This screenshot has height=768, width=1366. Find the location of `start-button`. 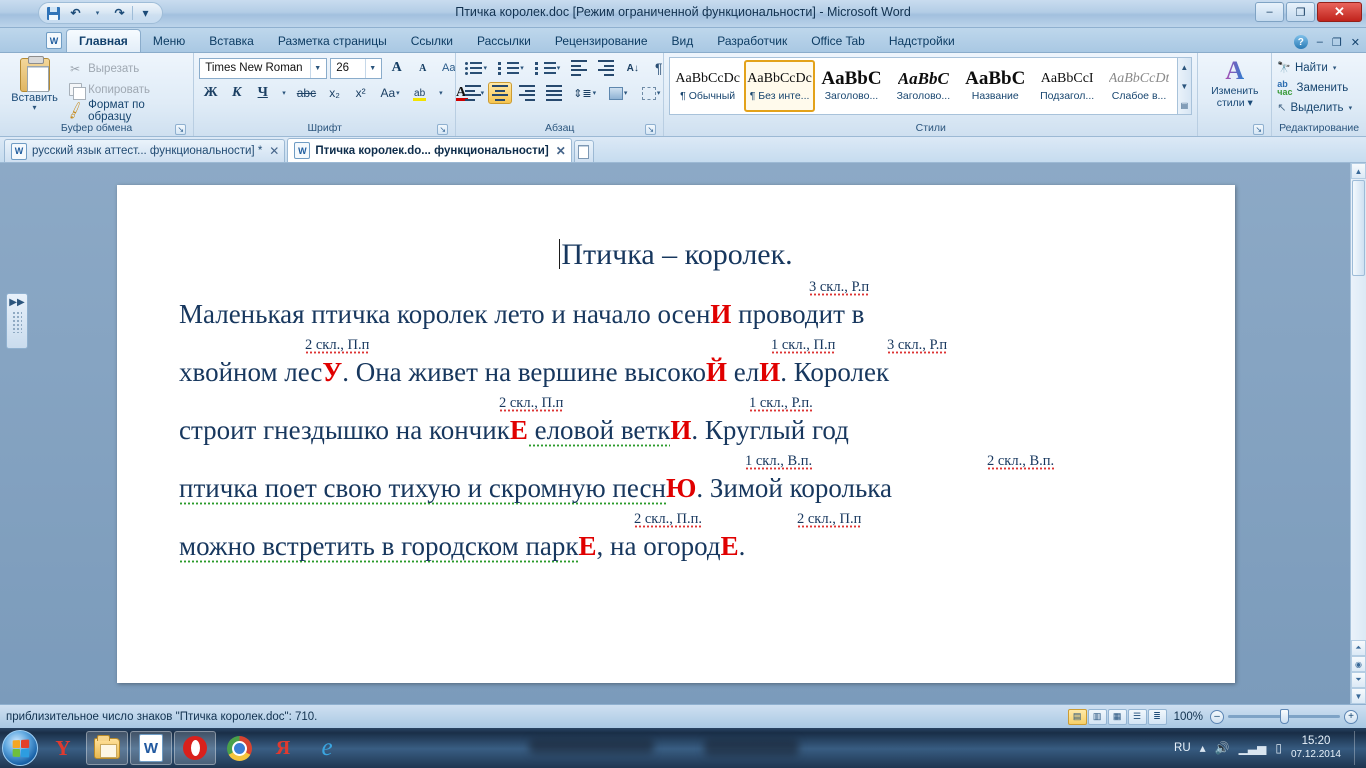

start-button is located at coordinates (20, 748).